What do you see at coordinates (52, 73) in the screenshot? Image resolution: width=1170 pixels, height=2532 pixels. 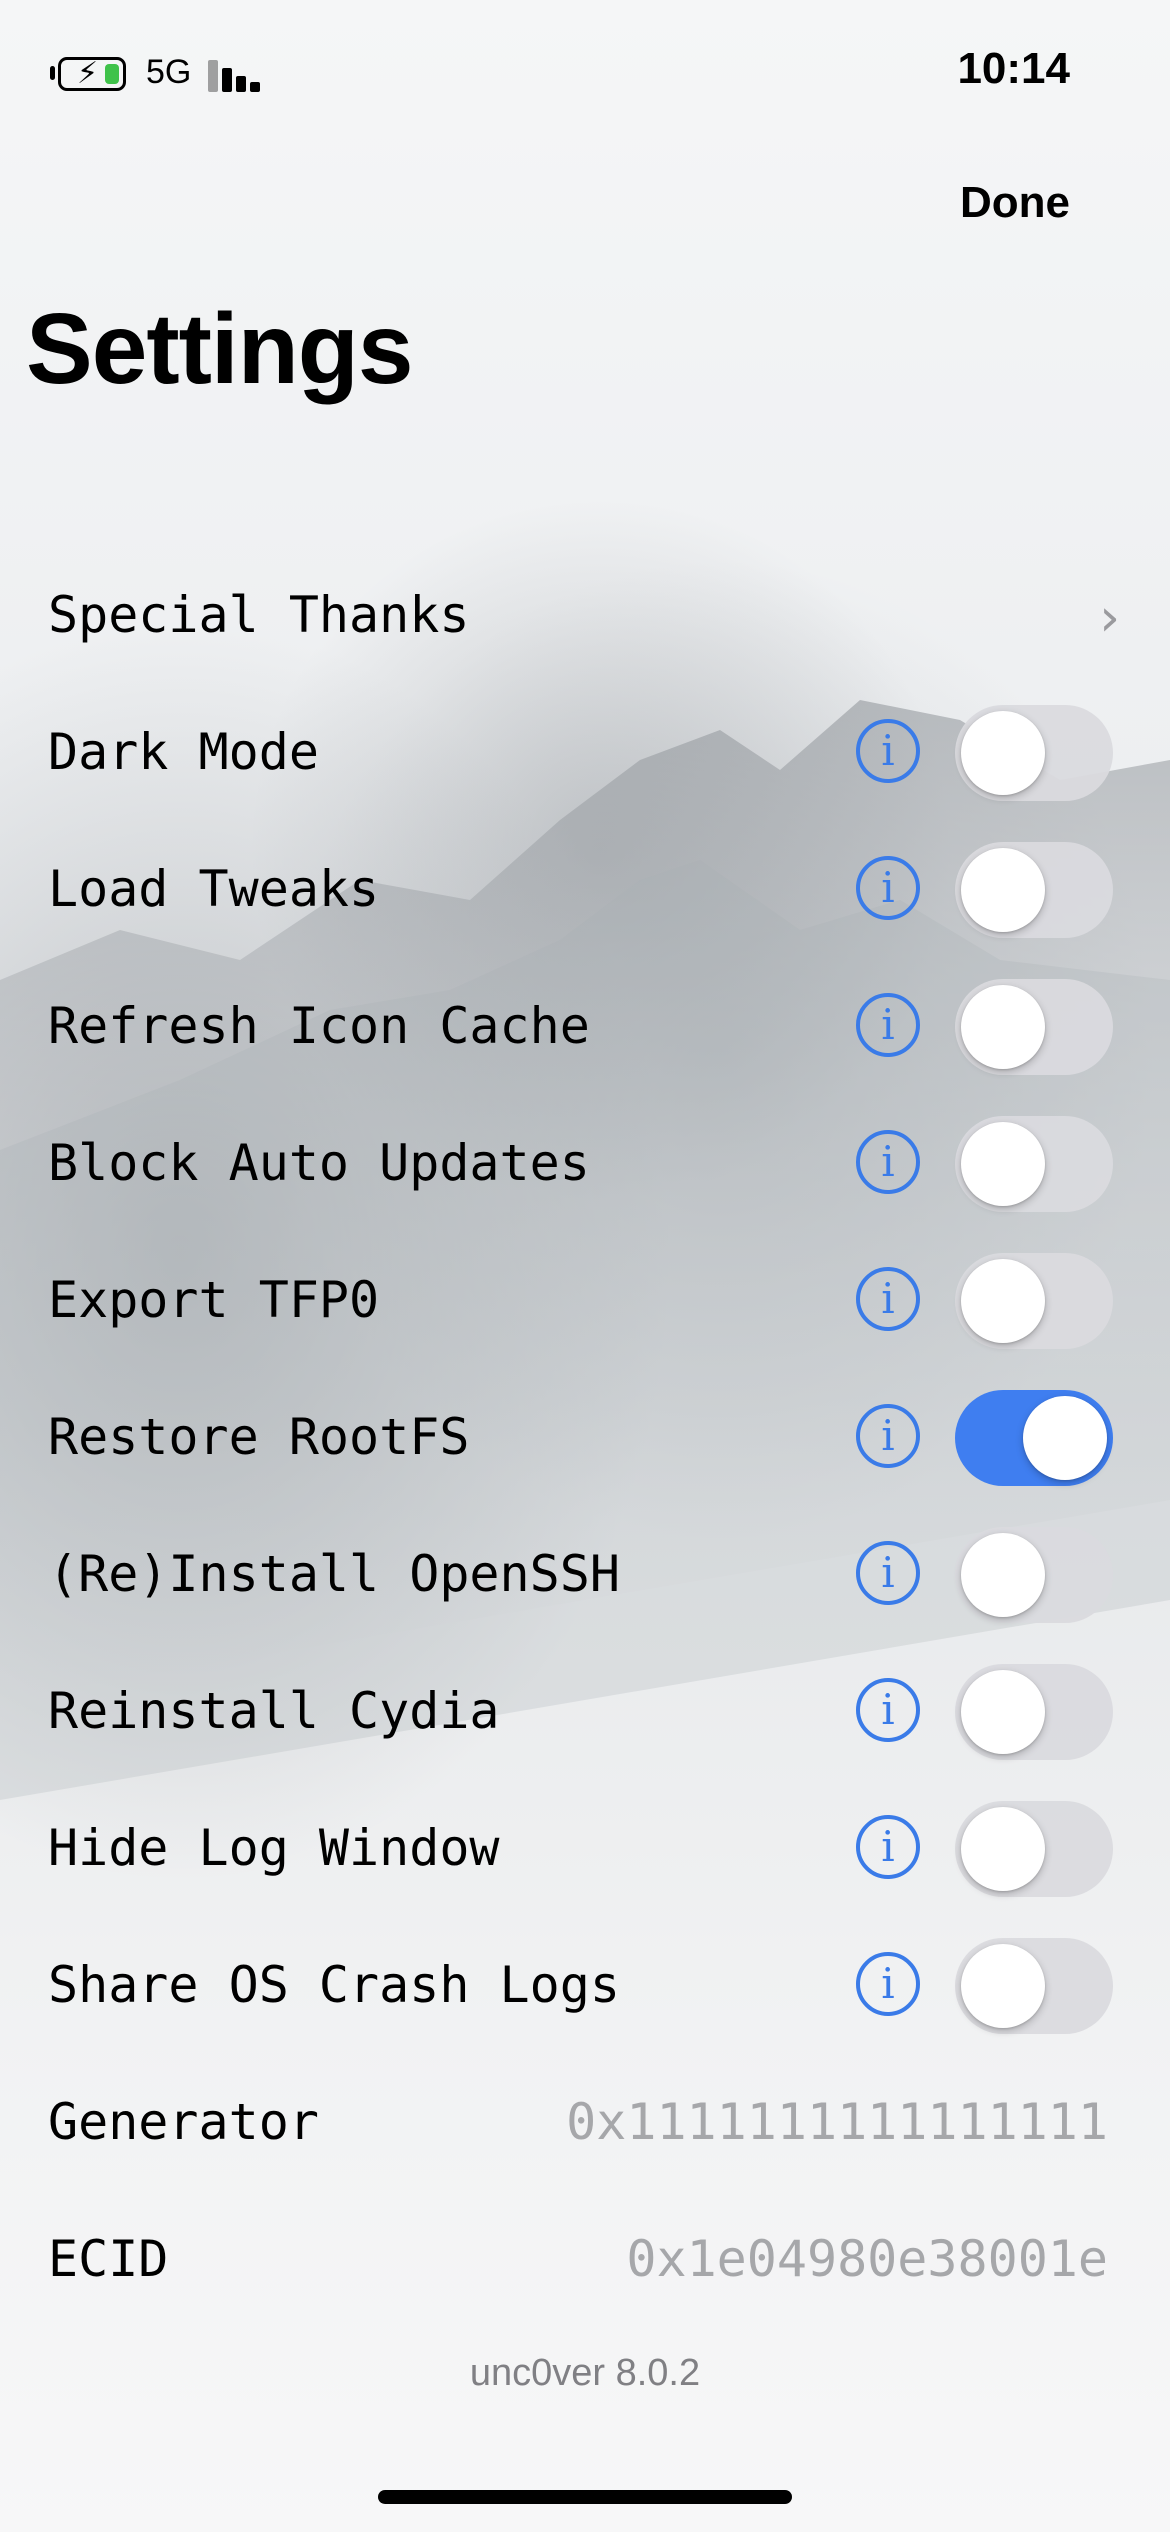 I see `battery-cap` at bounding box center [52, 73].